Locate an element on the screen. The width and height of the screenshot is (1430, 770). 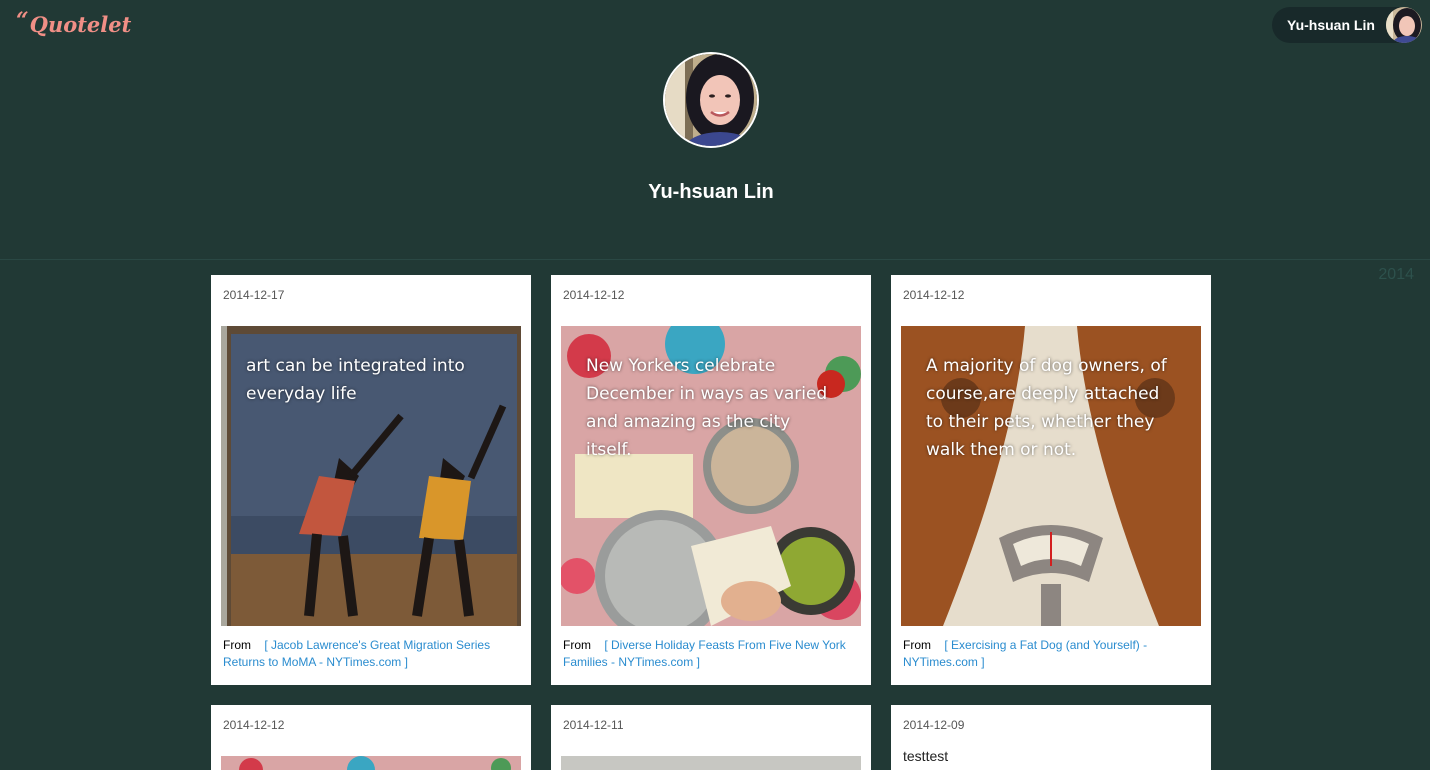
card-image: art can be integrated into everyday life is located at coordinates (371, 476).